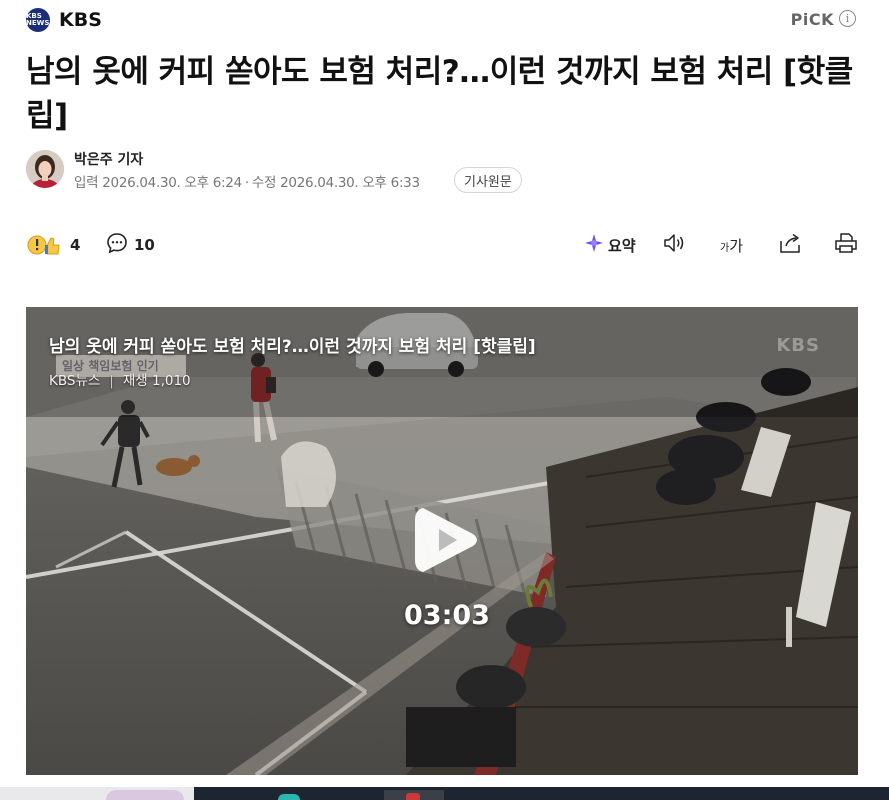 Image resolution: width=889 pixels, height=800 pixels. Describe the element at coordinates (798, 345) in the screenshot. I see `kbs-watermark: KBS` at that location.